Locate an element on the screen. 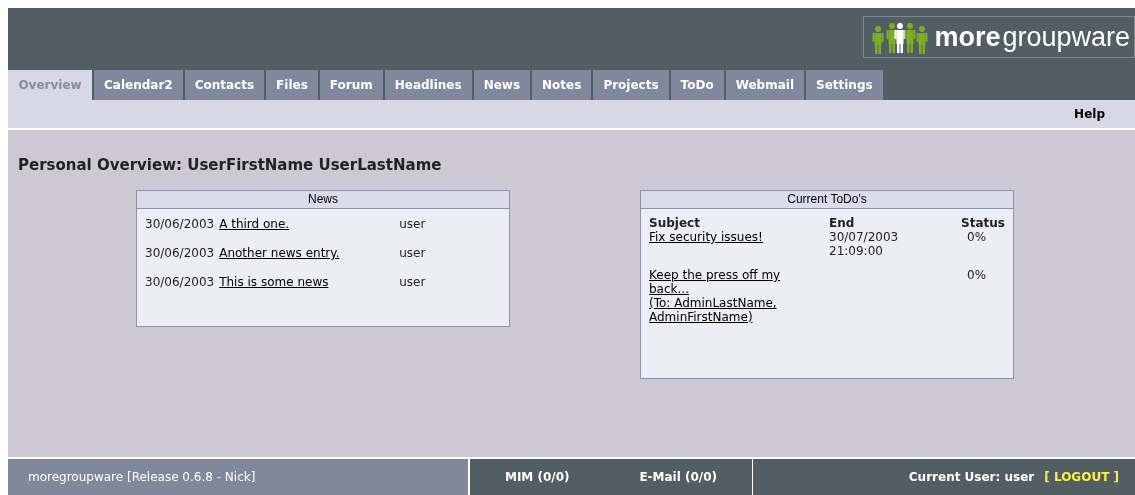 The image size is (1135, 495). nav-tab: Overview is located at coordinates (50, 85).